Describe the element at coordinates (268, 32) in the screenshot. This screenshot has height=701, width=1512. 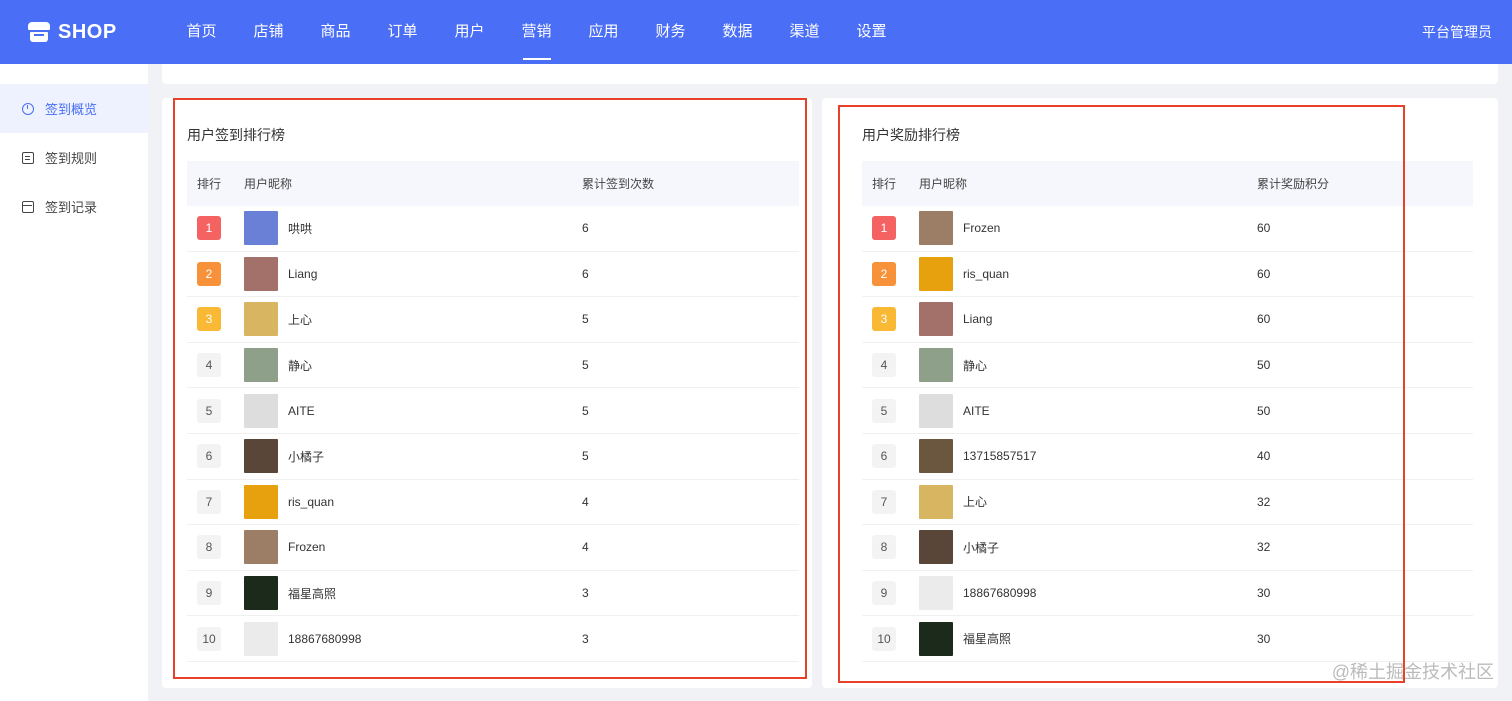
I see `nav-item: 店铺` at that location.